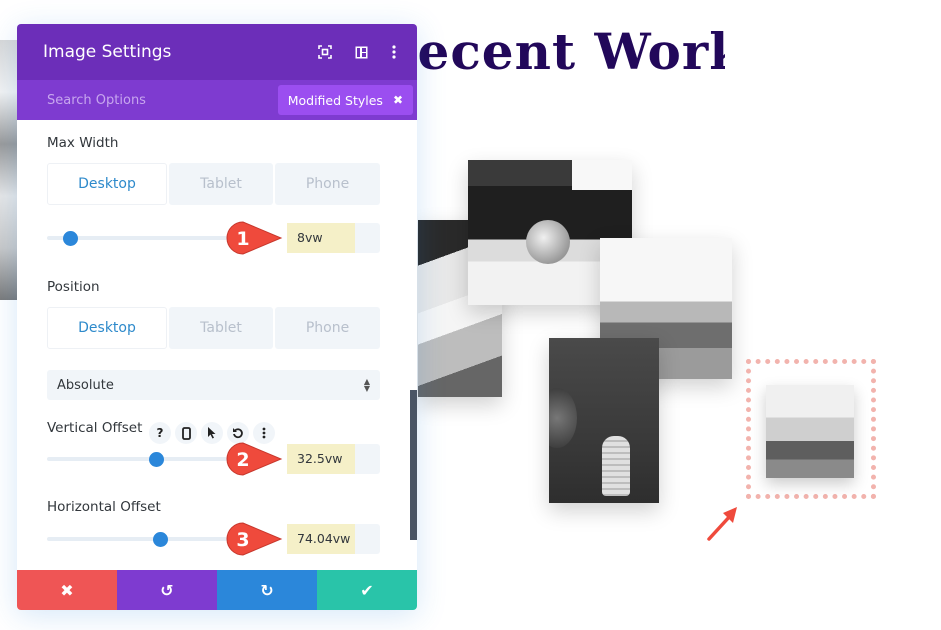 This screenshot has height=630, width=941. I want to click on panel-title: Image Settings, so click(107, 52).